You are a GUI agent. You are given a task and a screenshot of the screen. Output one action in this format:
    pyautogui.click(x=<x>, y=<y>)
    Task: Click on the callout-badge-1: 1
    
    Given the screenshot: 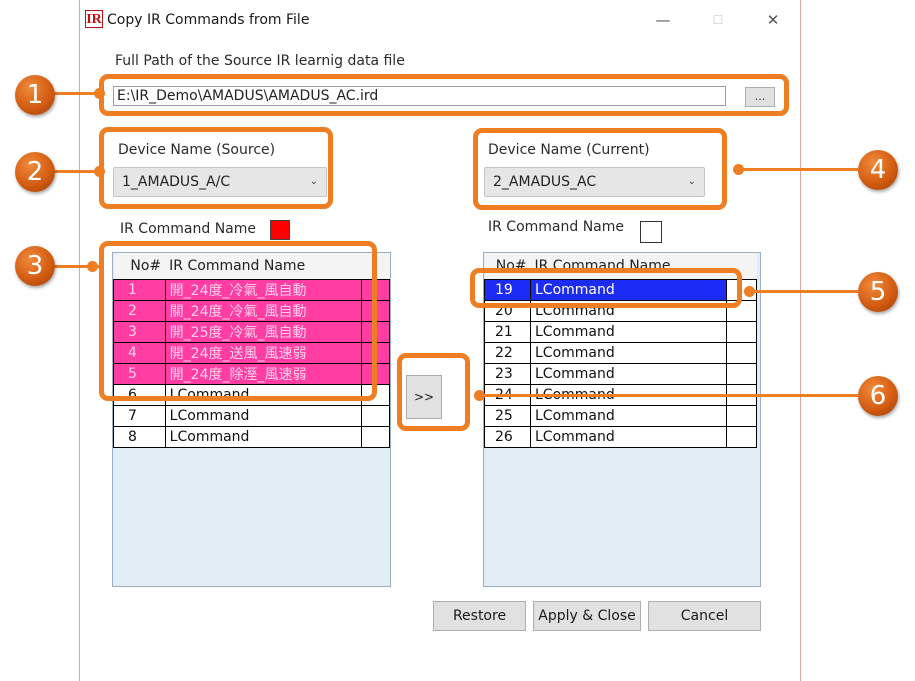 What is the action you would take?
    pyautogui.click(x=35, y=95)
    